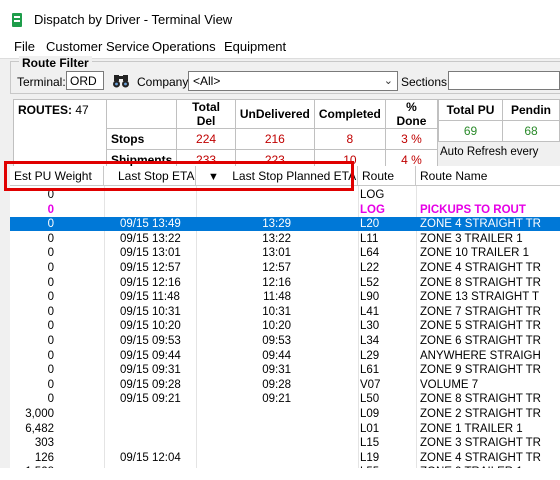 Image resolution: width=560 pixels, height=480 pixels. I want to click on routes-count-cell: ROUTES: 47, so click(60, 135).